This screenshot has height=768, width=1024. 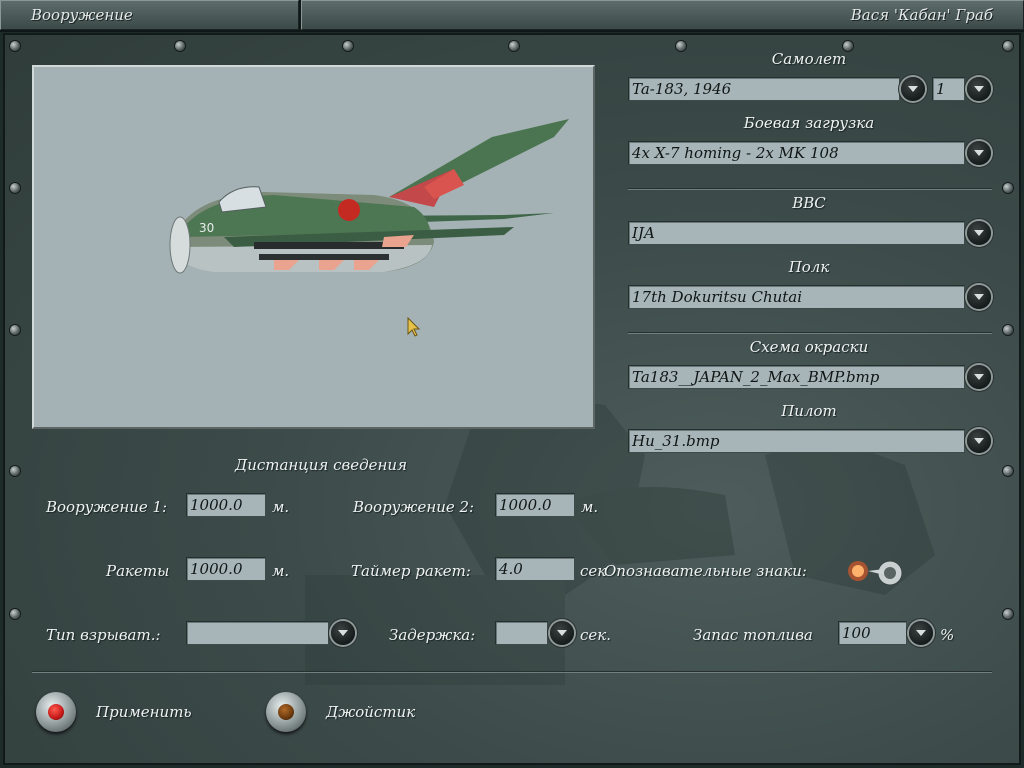 What do you see at coordinates (809, 203) in the screenshot?
I see `air-force-section-label: ВВС` at bounding box center [809, 203].